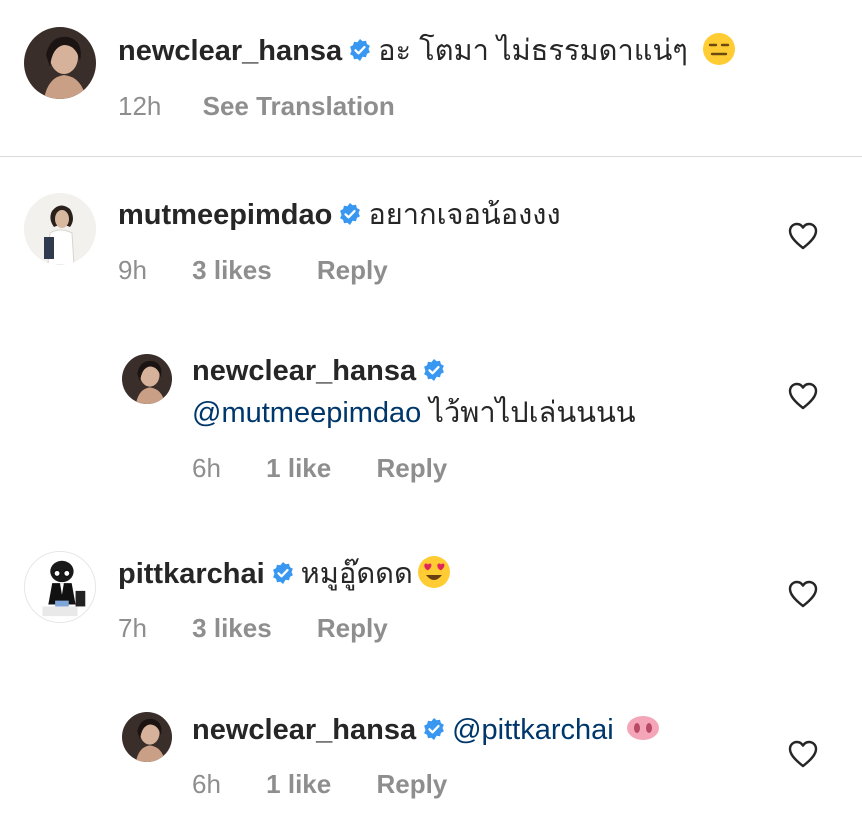 Image resolution: width=862 pixels, height=814 pixels. I want to click on username: mutmeepimdao, so click(225, 215).